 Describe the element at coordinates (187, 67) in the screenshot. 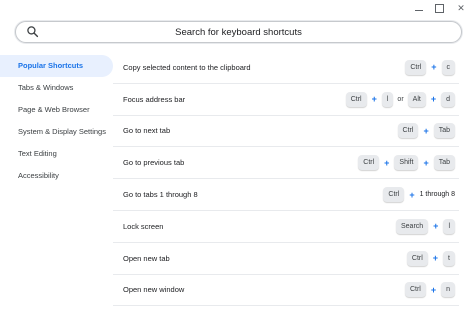

I see `shortcut-description: Copy selected content to the clipboard` at that location.